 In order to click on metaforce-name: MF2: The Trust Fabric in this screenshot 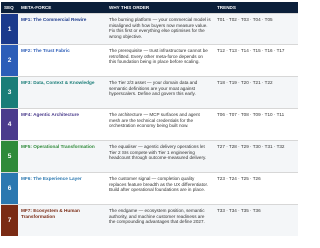, I will do `click(45, 50)`.